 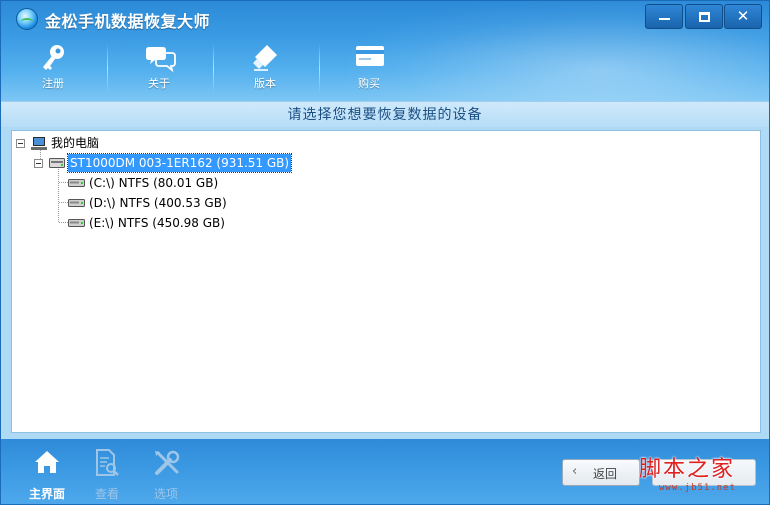 What do you see at coordinates (664, 16) in the screenshot?
I see `minimize-button` at bounding box center [664, 16].